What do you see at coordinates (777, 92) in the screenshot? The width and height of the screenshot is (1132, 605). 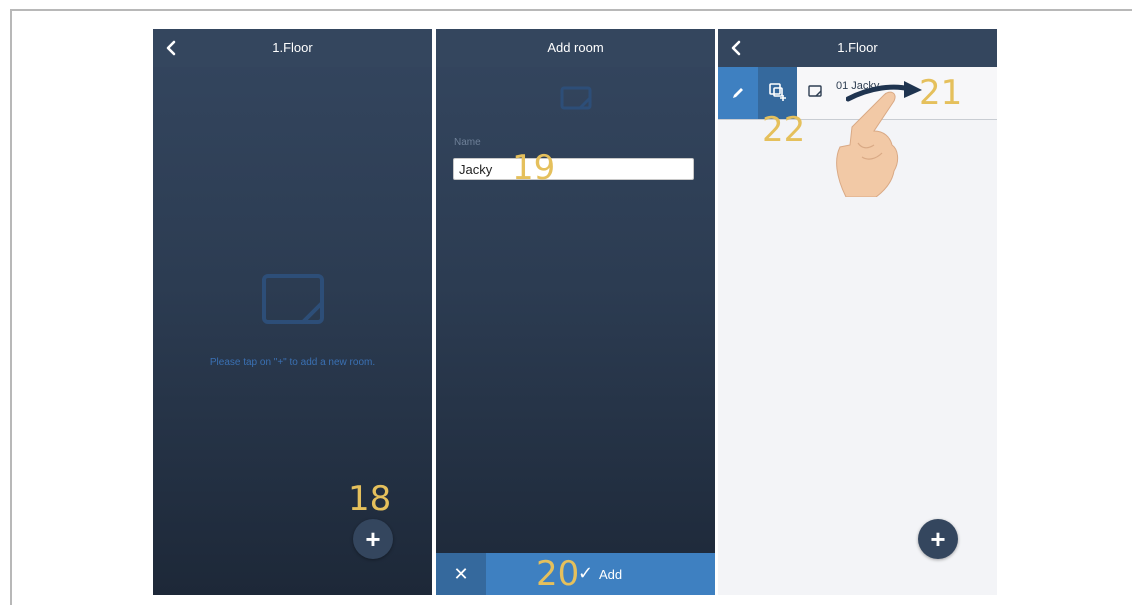 I see `copy-add-icon` at bounding box center [777, 92].